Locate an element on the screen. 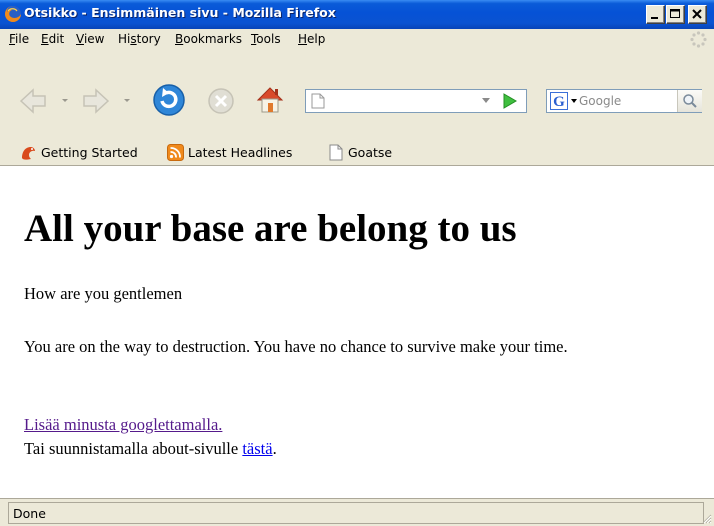 This screenshot has width=714, height=526. close-icon is located at coordinates (697, 14).